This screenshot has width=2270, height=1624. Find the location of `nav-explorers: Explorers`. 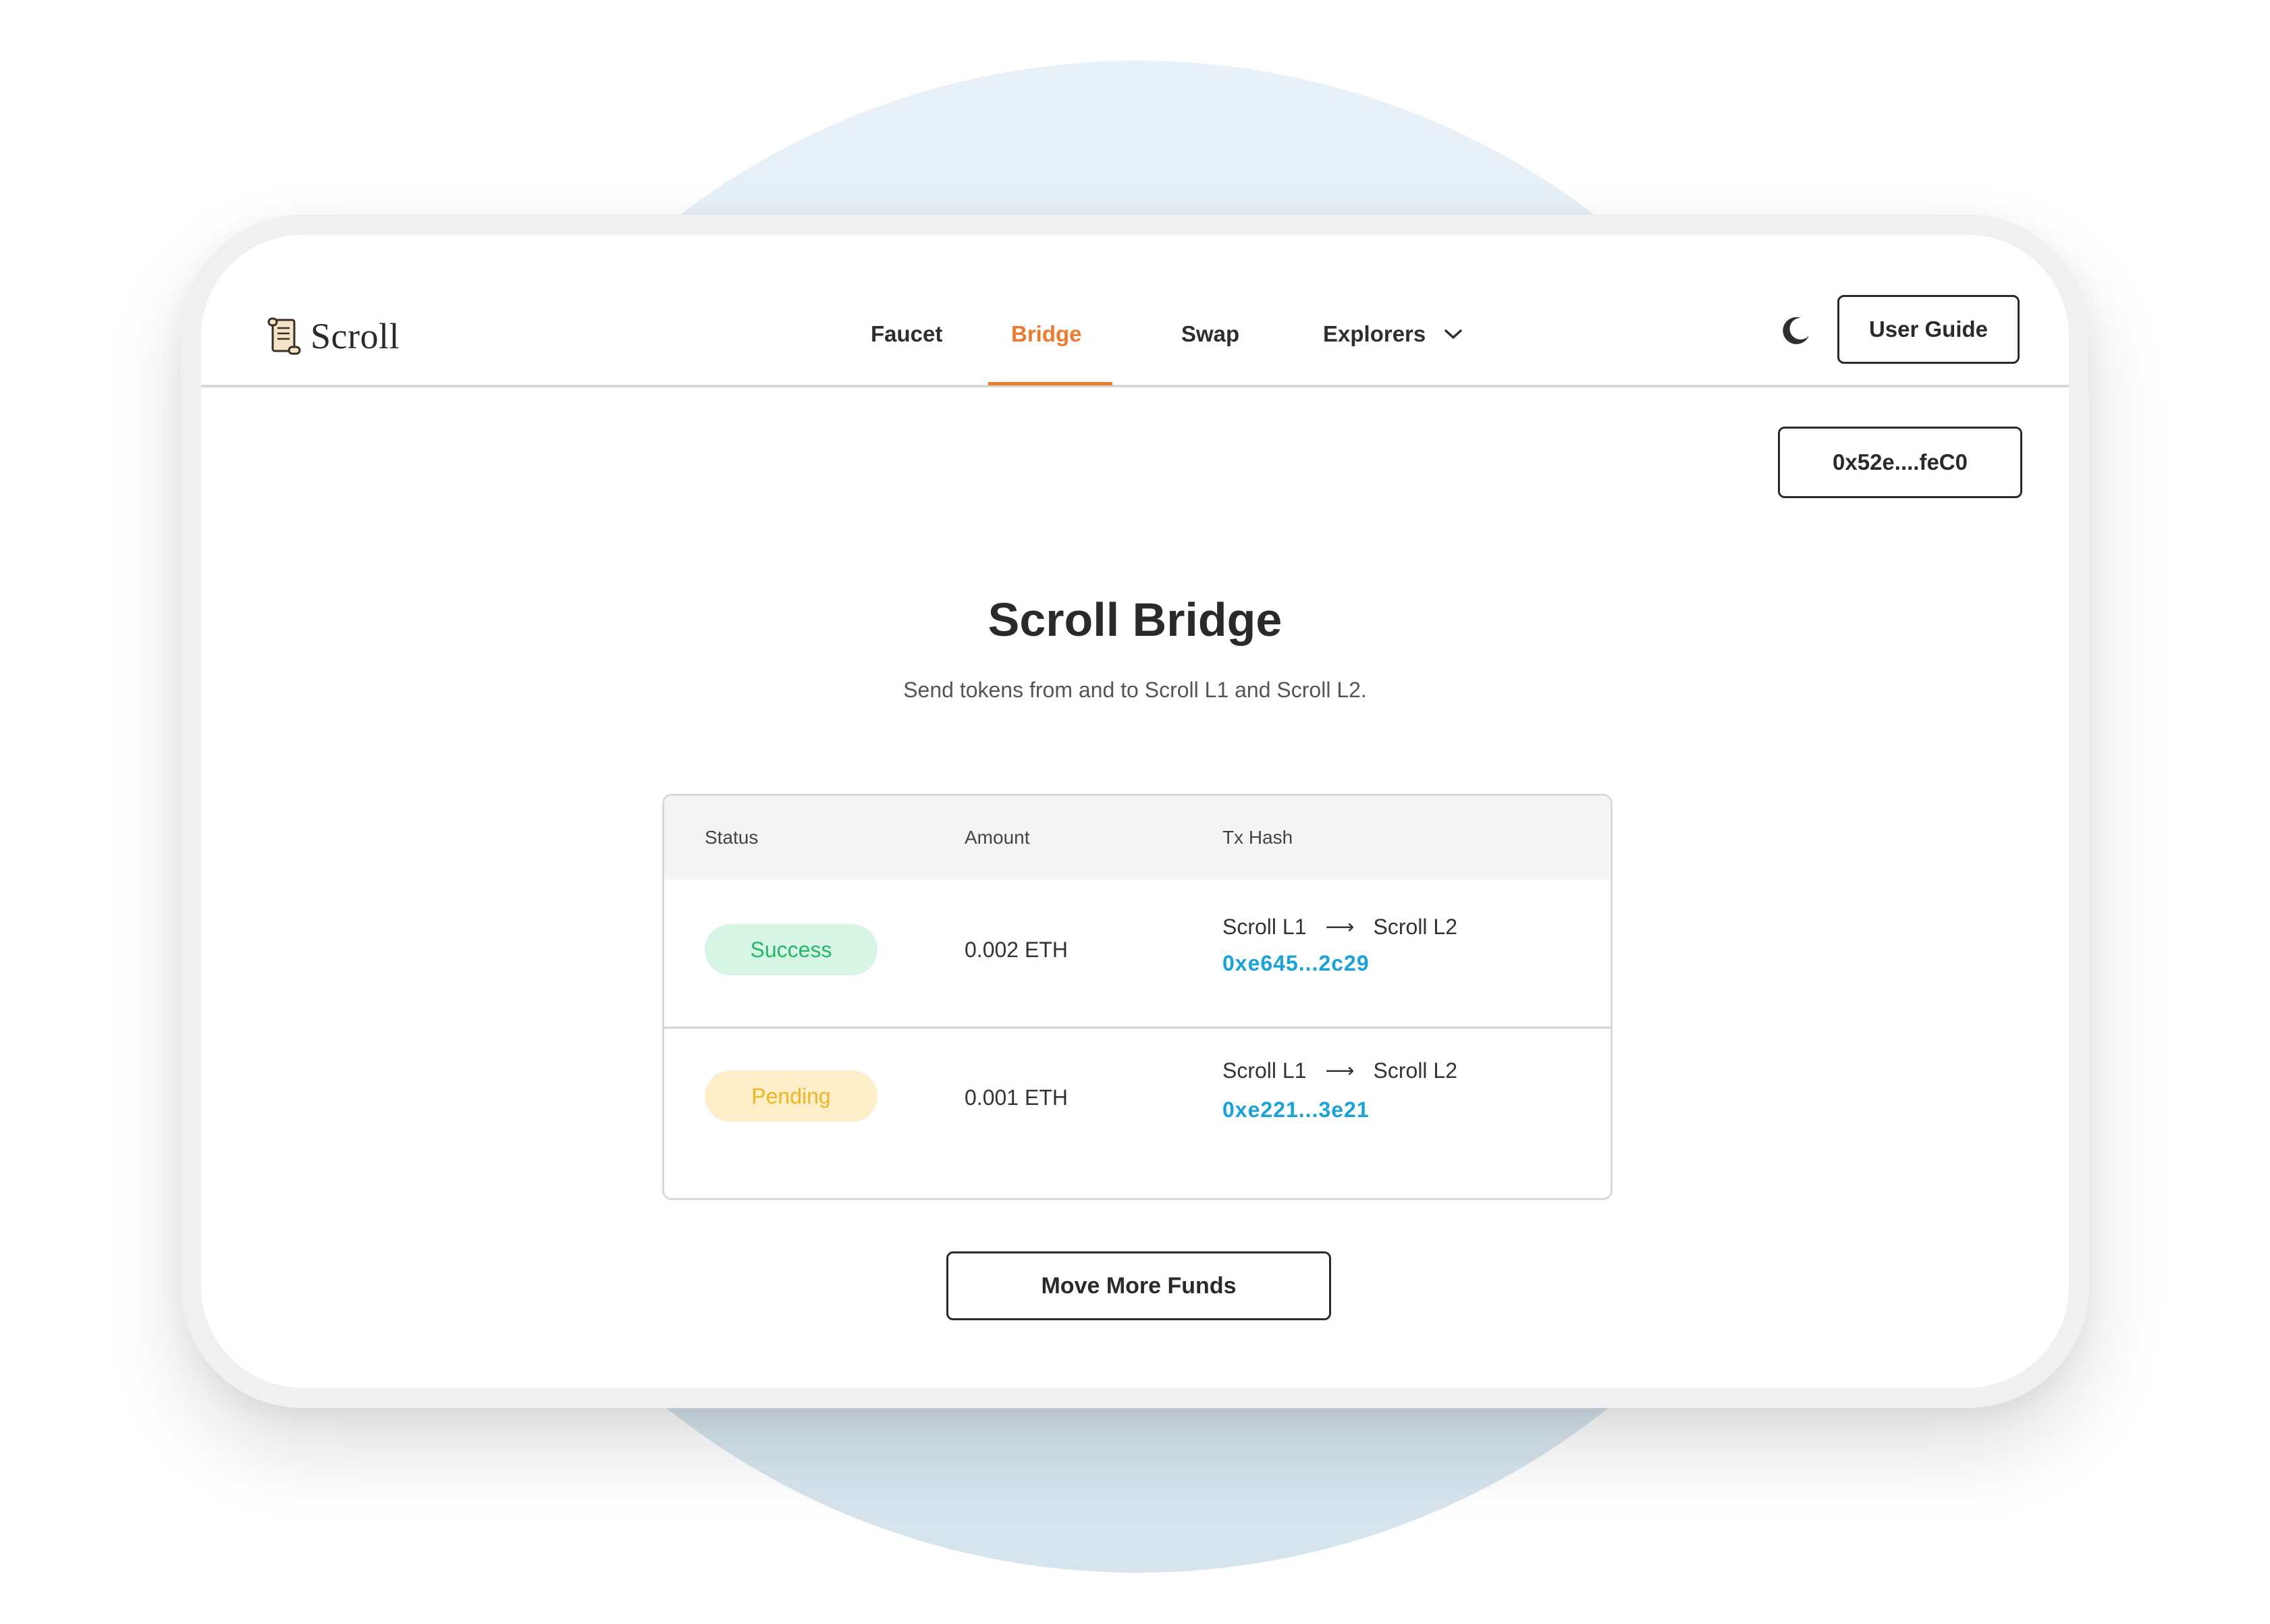

nav-explorers: Explorers is located at coordinates (1393, 334).